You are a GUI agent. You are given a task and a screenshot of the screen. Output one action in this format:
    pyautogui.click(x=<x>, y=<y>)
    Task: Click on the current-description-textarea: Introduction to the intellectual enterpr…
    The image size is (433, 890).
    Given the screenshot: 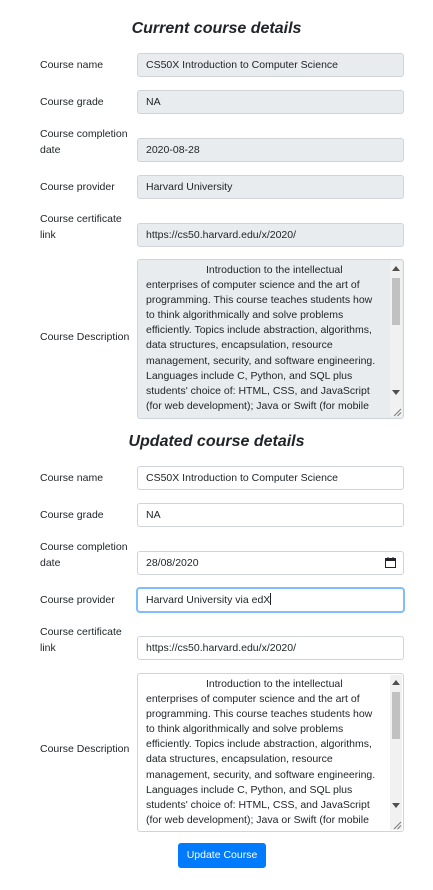 What is the action you would take?
    pyautogui.click(x=270, y=339)
    